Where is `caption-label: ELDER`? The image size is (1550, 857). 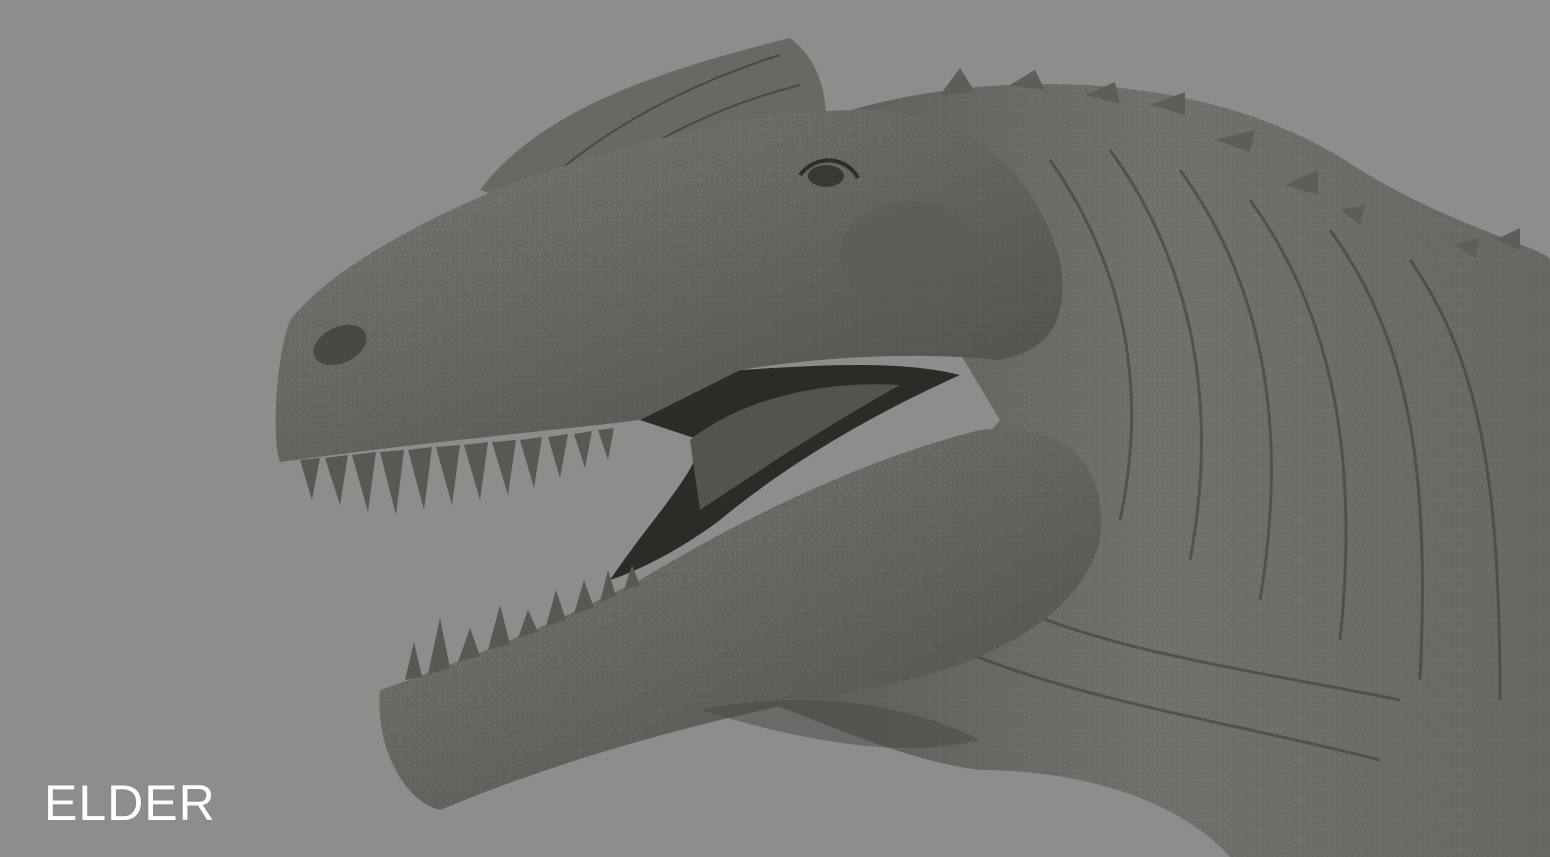 caption-label: ELDER is located at coordinates (130, 803).